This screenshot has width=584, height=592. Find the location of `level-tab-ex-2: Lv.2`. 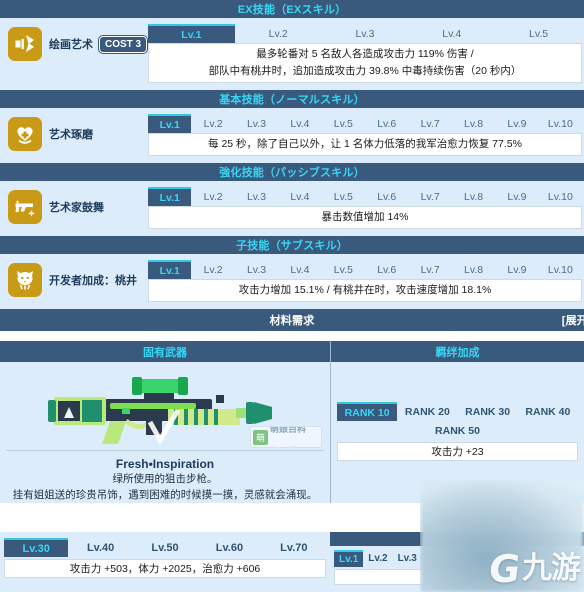

level-tab-ex-2: Lv.2 is located at coordinates (278, 33).